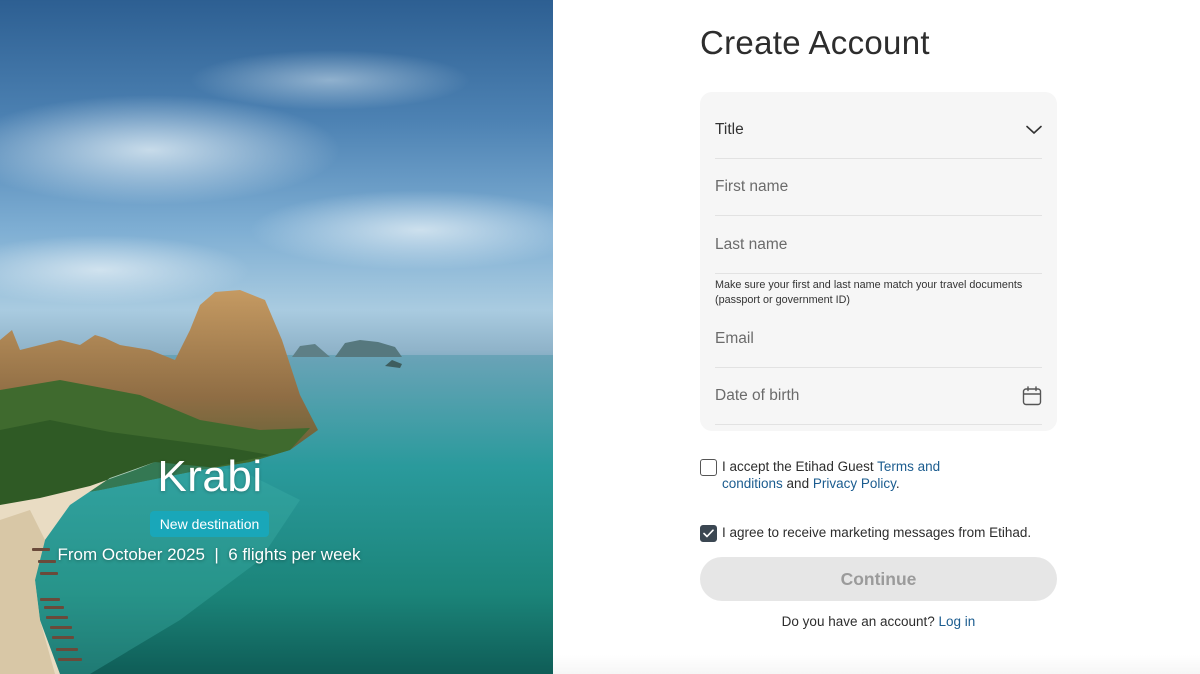 This screenshot has height=674, width=1200. What do you see at coordinates (800, 466) in the screenshot?
I see `terms-prefix: I accept the Etihad Guest` at bounding box center [800, 466].